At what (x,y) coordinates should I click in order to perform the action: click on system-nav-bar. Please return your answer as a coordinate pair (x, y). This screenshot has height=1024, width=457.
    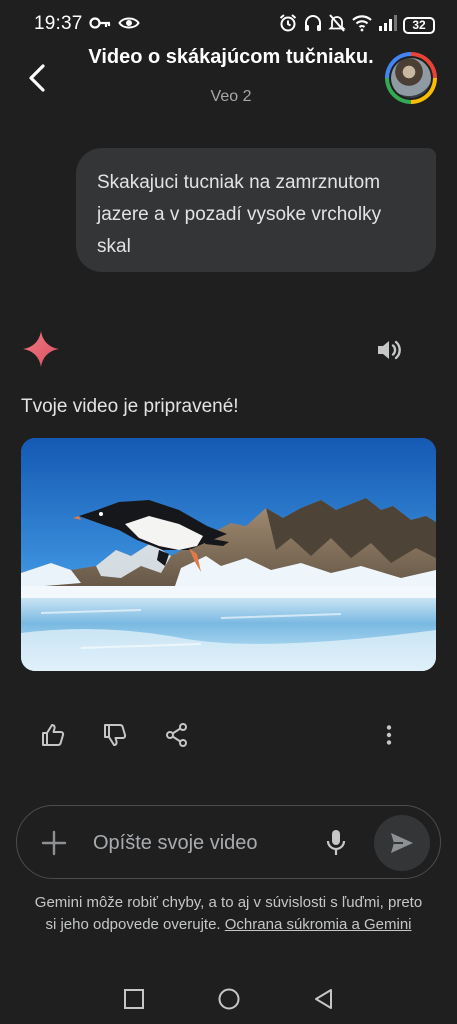
    Looking at the image, I should click on (228, 998).